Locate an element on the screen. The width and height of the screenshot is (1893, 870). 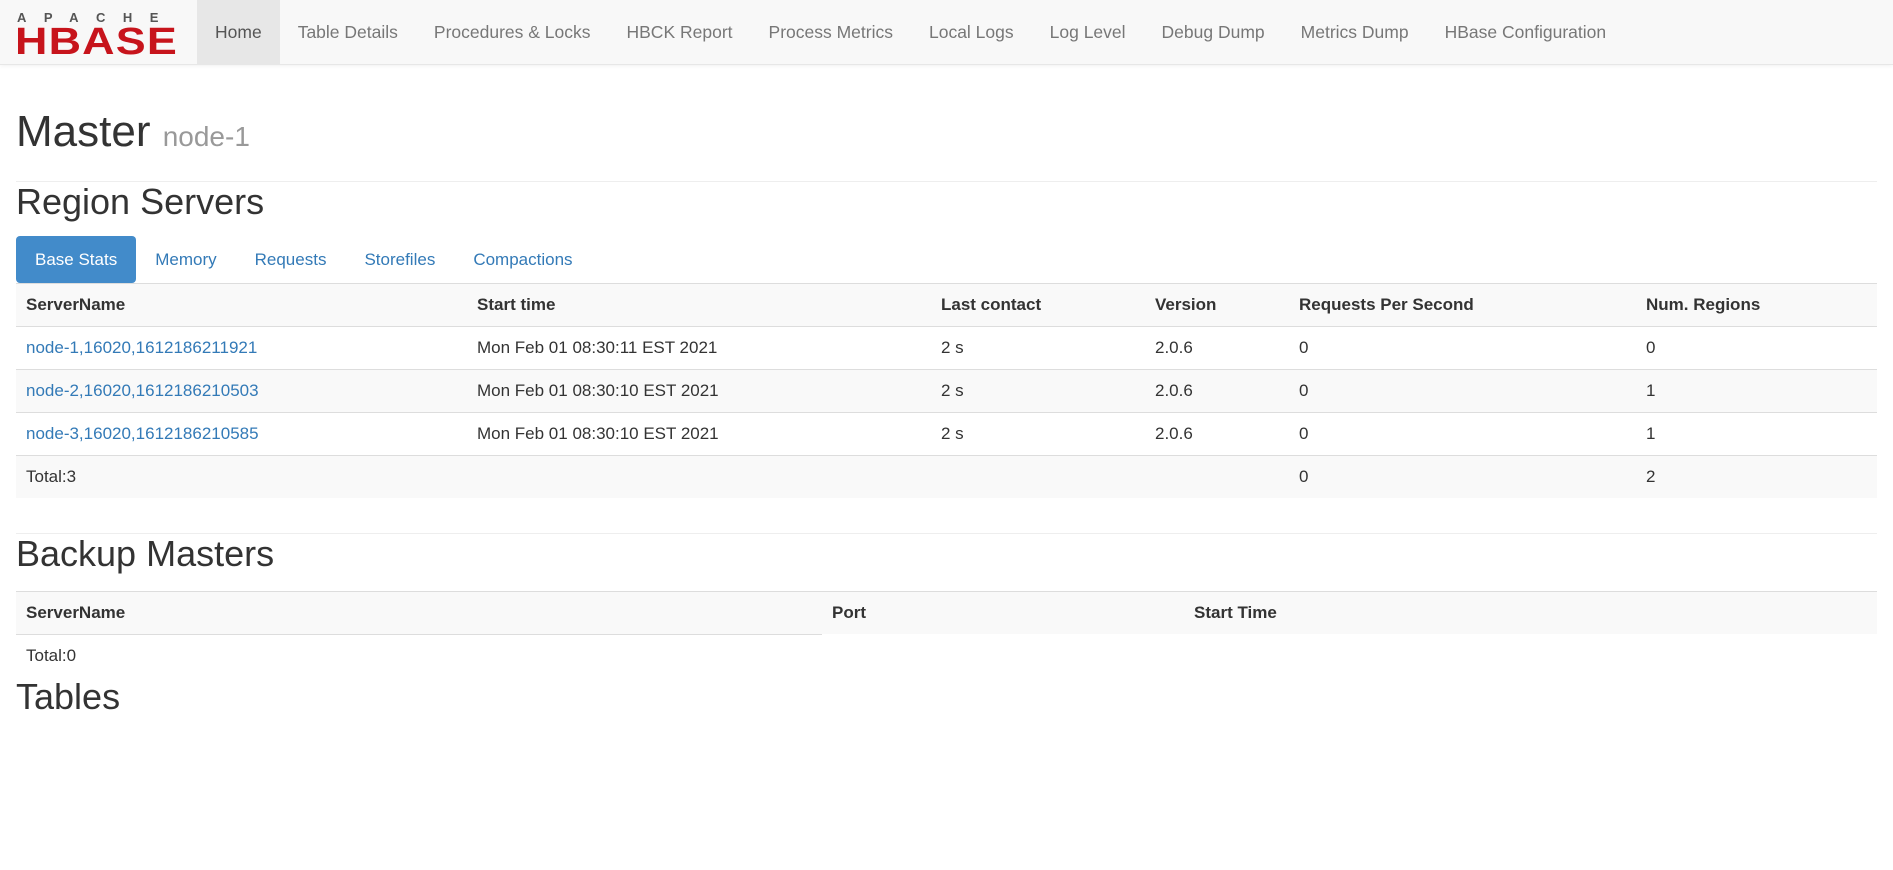
server-link: node-3,16020,1612186210585 is located at coordinates (142, 433).